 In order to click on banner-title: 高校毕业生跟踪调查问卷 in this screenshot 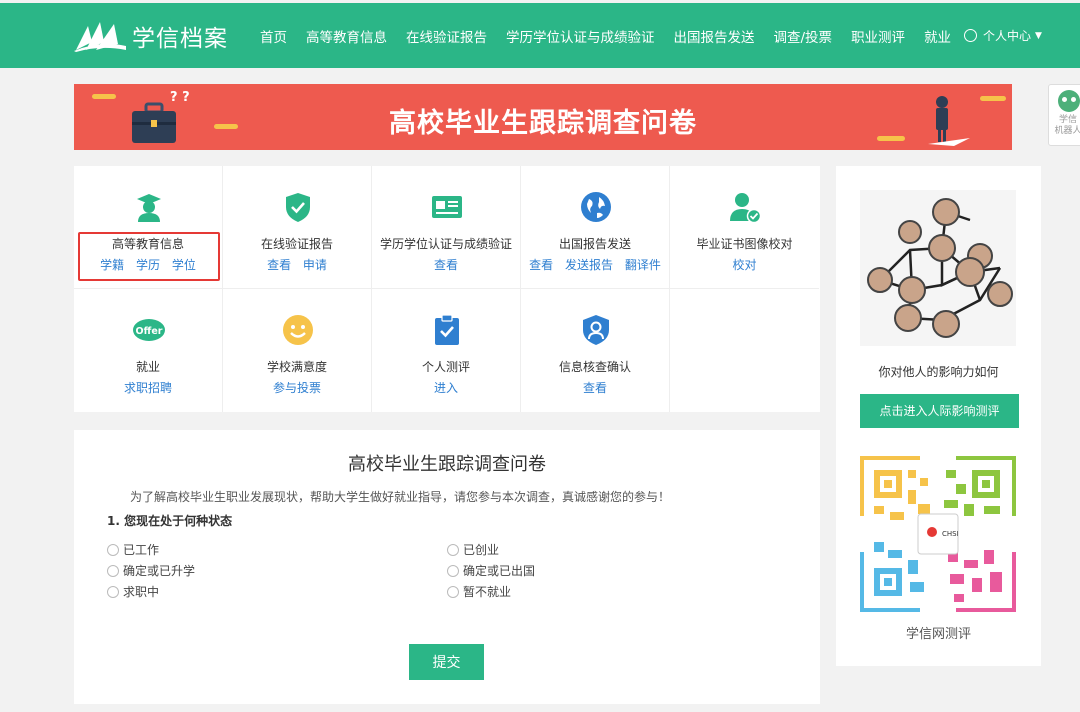, I will do `click(543, 123)`.